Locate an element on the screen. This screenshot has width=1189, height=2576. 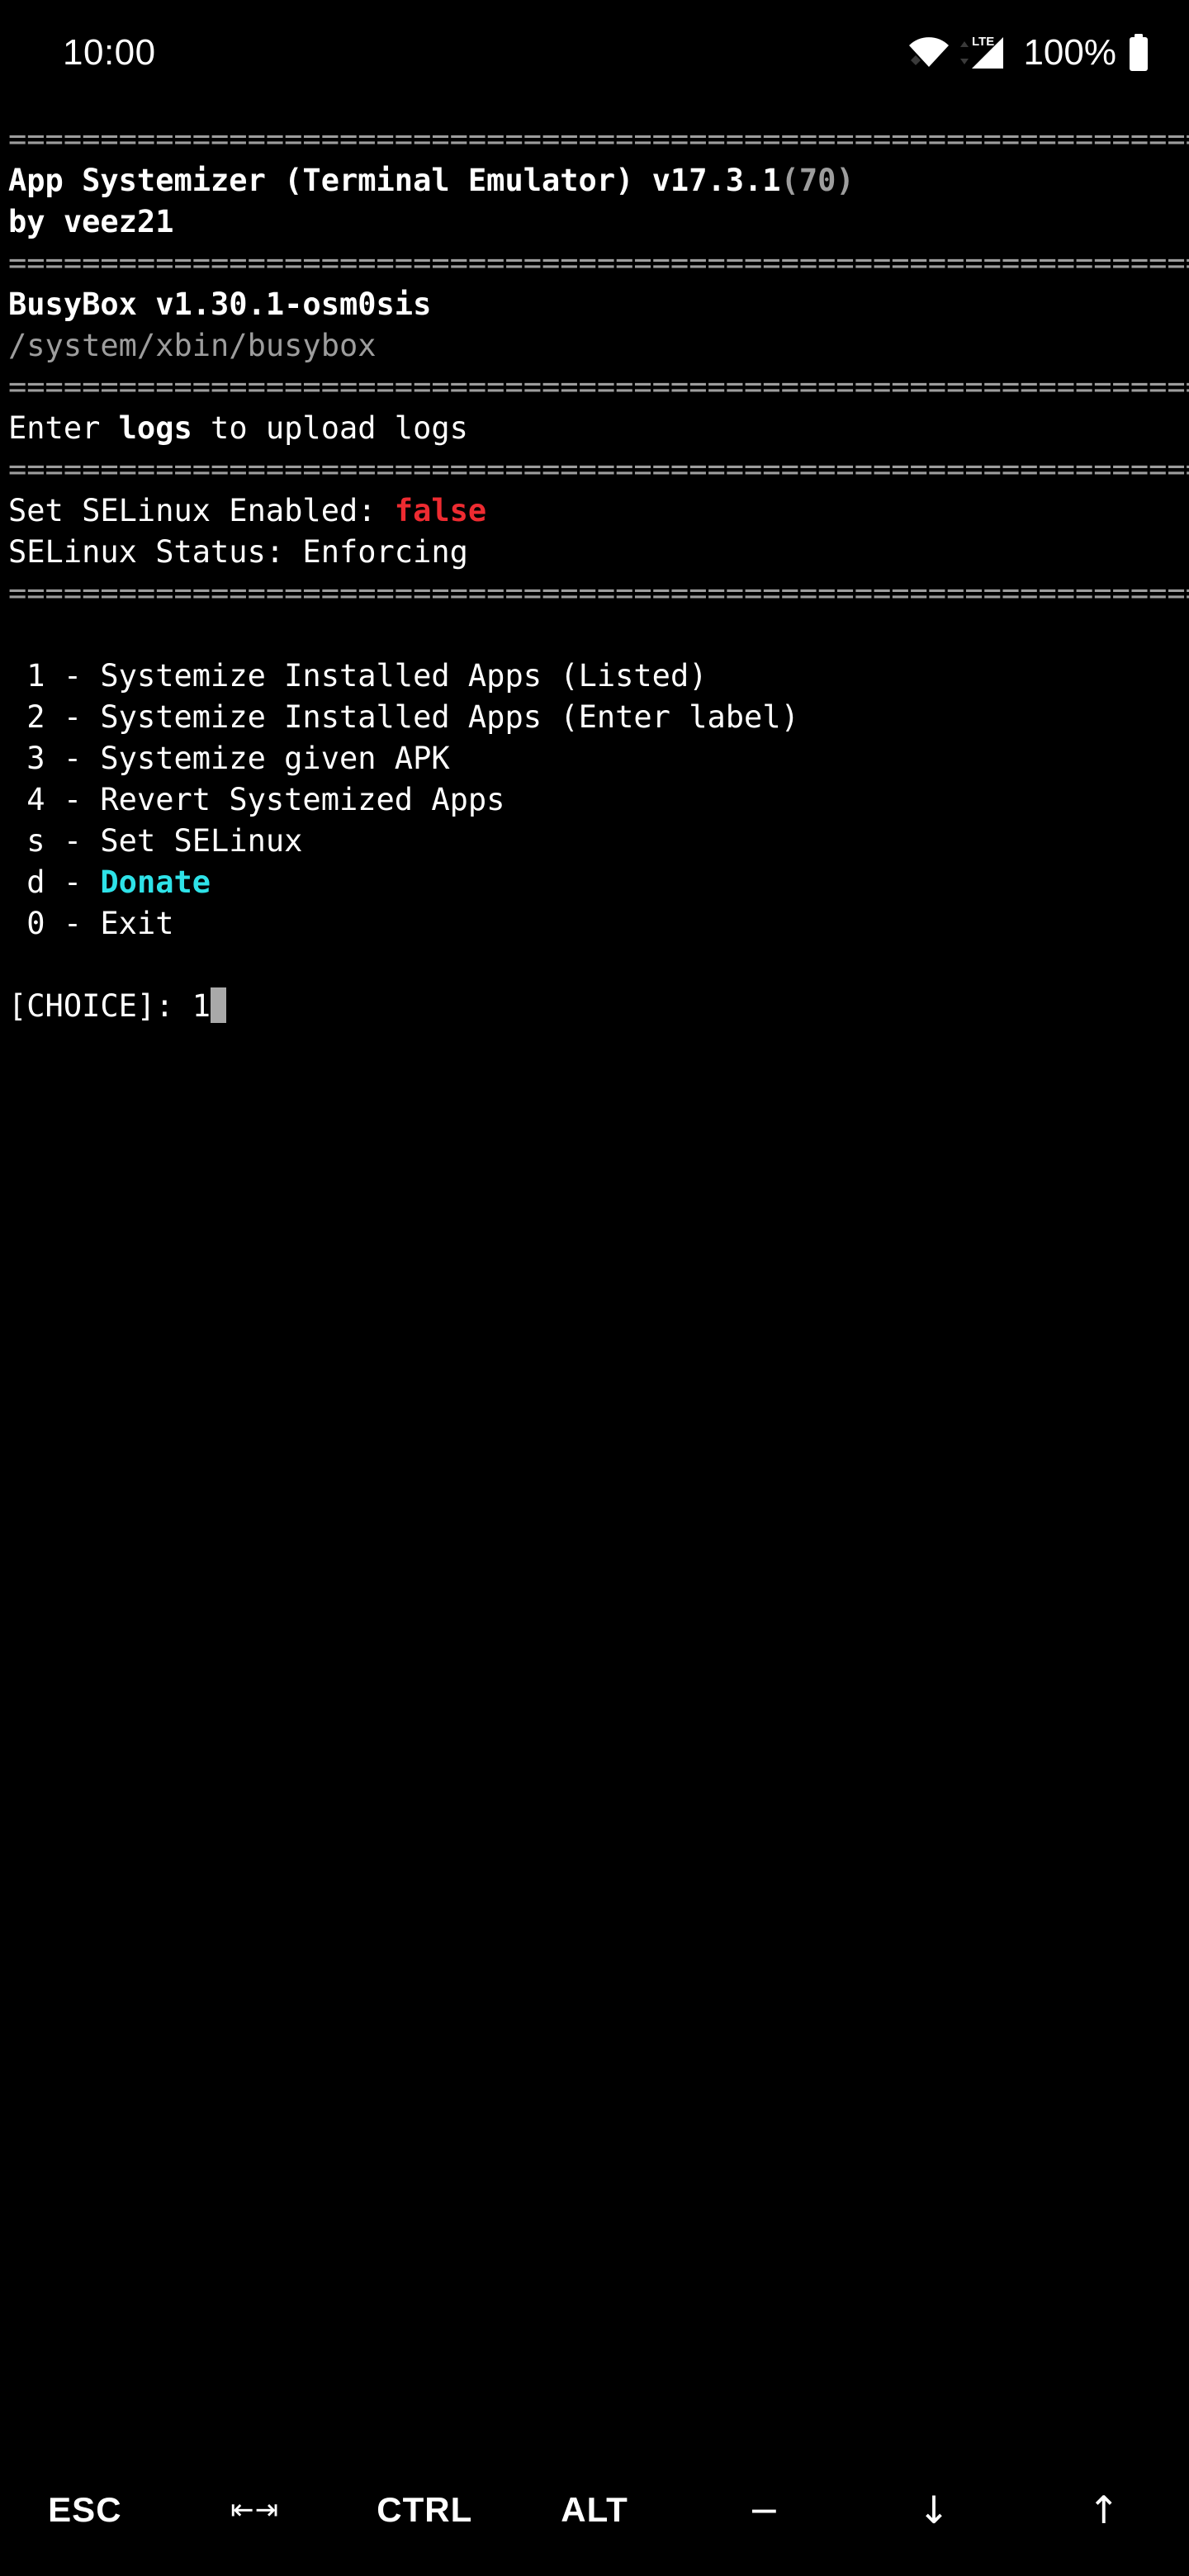
alt-key: ALT is located at coordinates (594, 2510).